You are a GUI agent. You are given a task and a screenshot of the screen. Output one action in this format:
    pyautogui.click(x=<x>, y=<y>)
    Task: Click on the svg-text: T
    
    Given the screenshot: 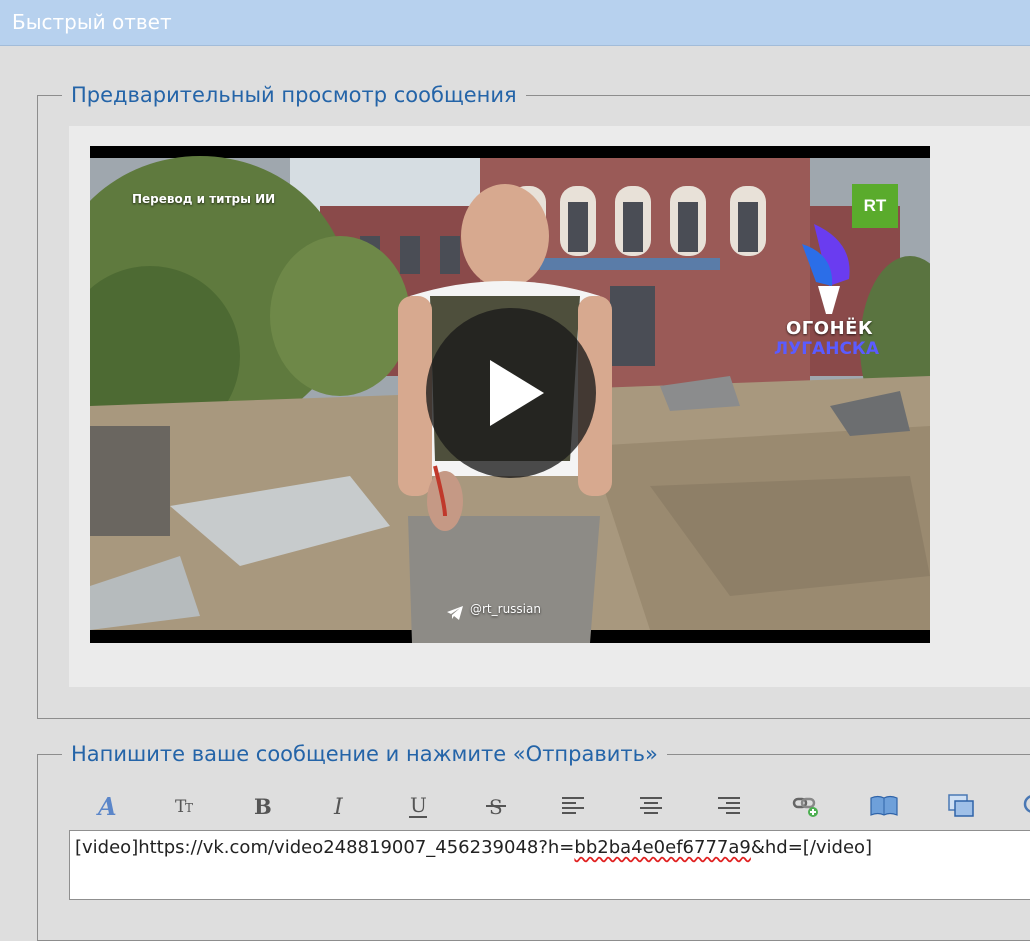 What is the action you would take?
    pyautogui.click(x=189, y=808)
    